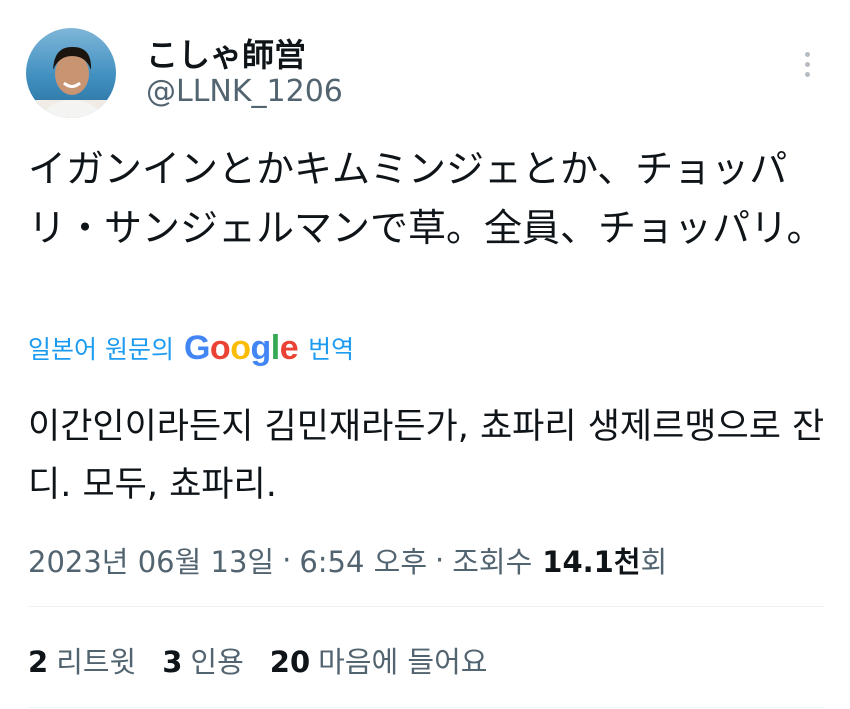 The height and width of the screenshot is (709, 850). What do you see at coordinates (101, 349) in the screenshot?
I see `translate-label-prefix: 일본어 원문의` at bounding box center [101, 349].